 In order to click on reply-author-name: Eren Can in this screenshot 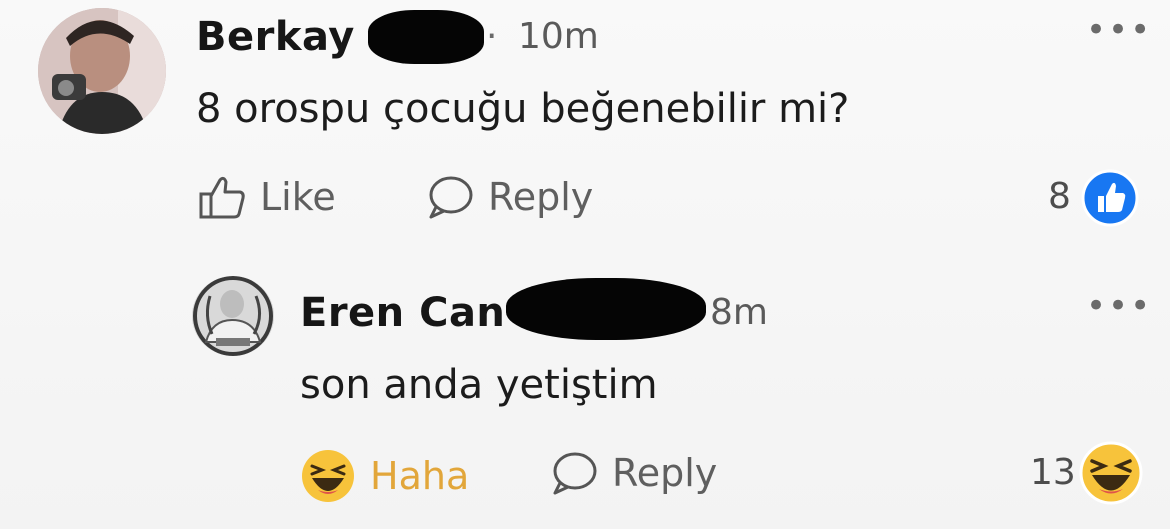, I will do `click(402, 313)`.